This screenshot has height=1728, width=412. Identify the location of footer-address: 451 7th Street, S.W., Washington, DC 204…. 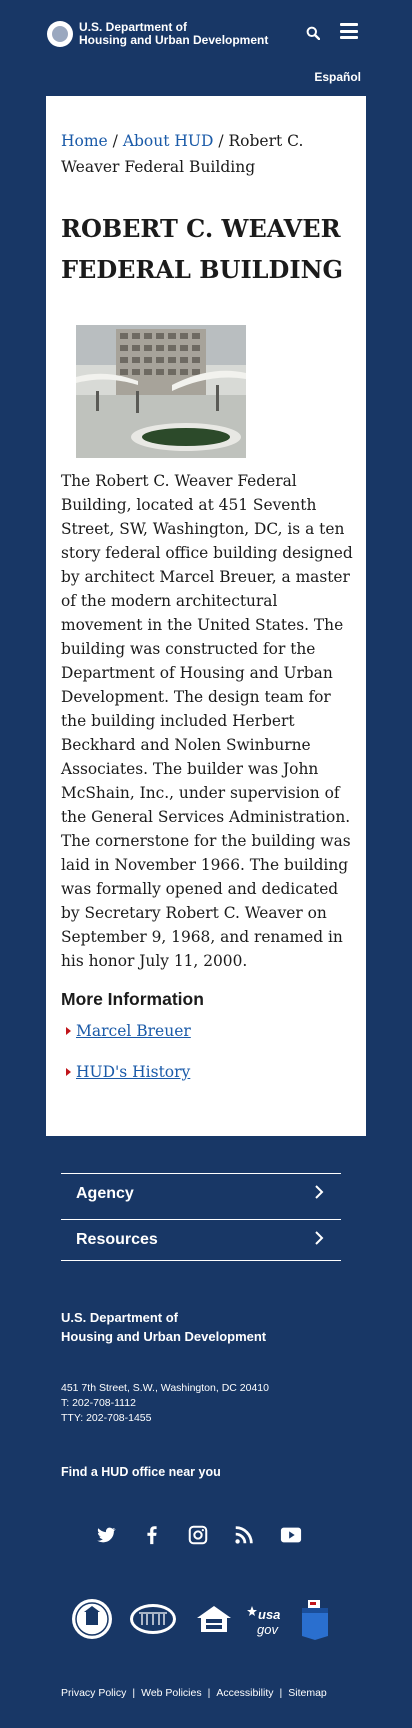
(165, 1403).